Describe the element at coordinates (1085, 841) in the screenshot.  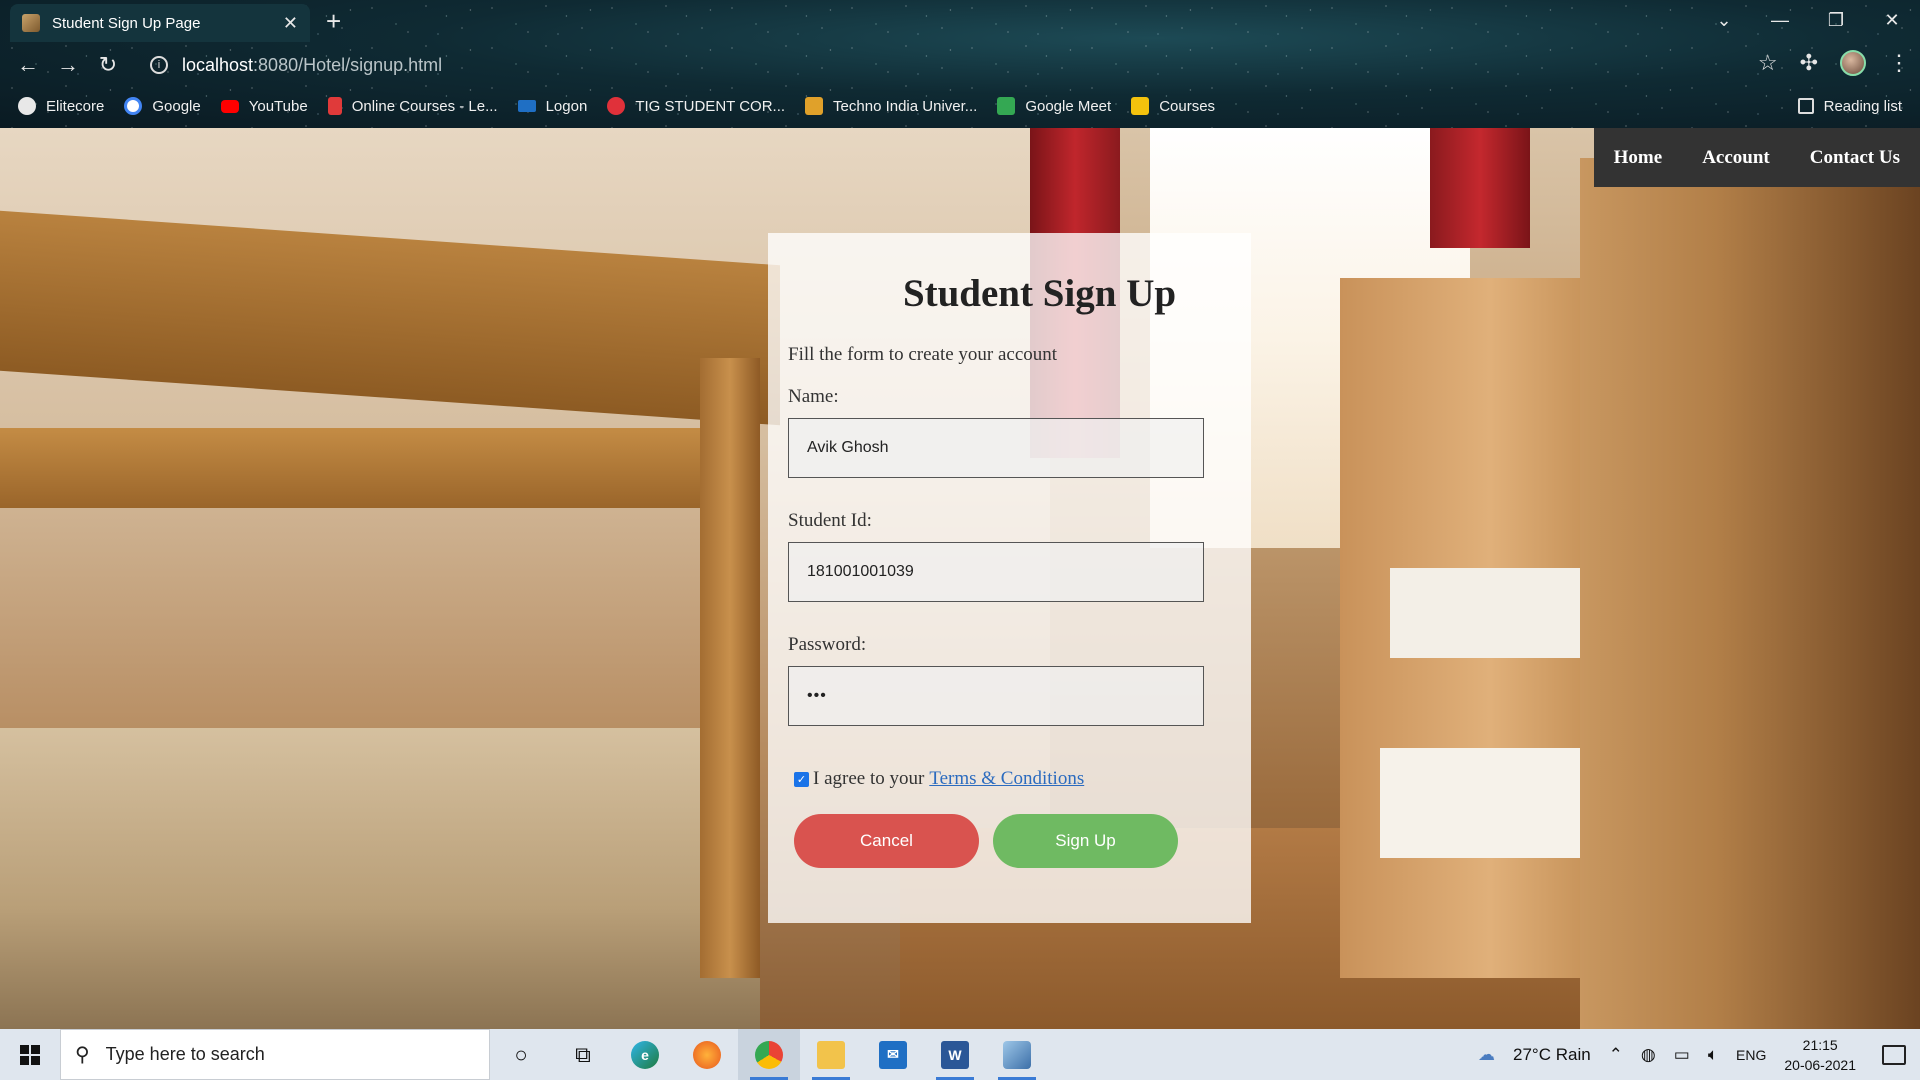
I see `sign-up-button: Sign Up` at that location.